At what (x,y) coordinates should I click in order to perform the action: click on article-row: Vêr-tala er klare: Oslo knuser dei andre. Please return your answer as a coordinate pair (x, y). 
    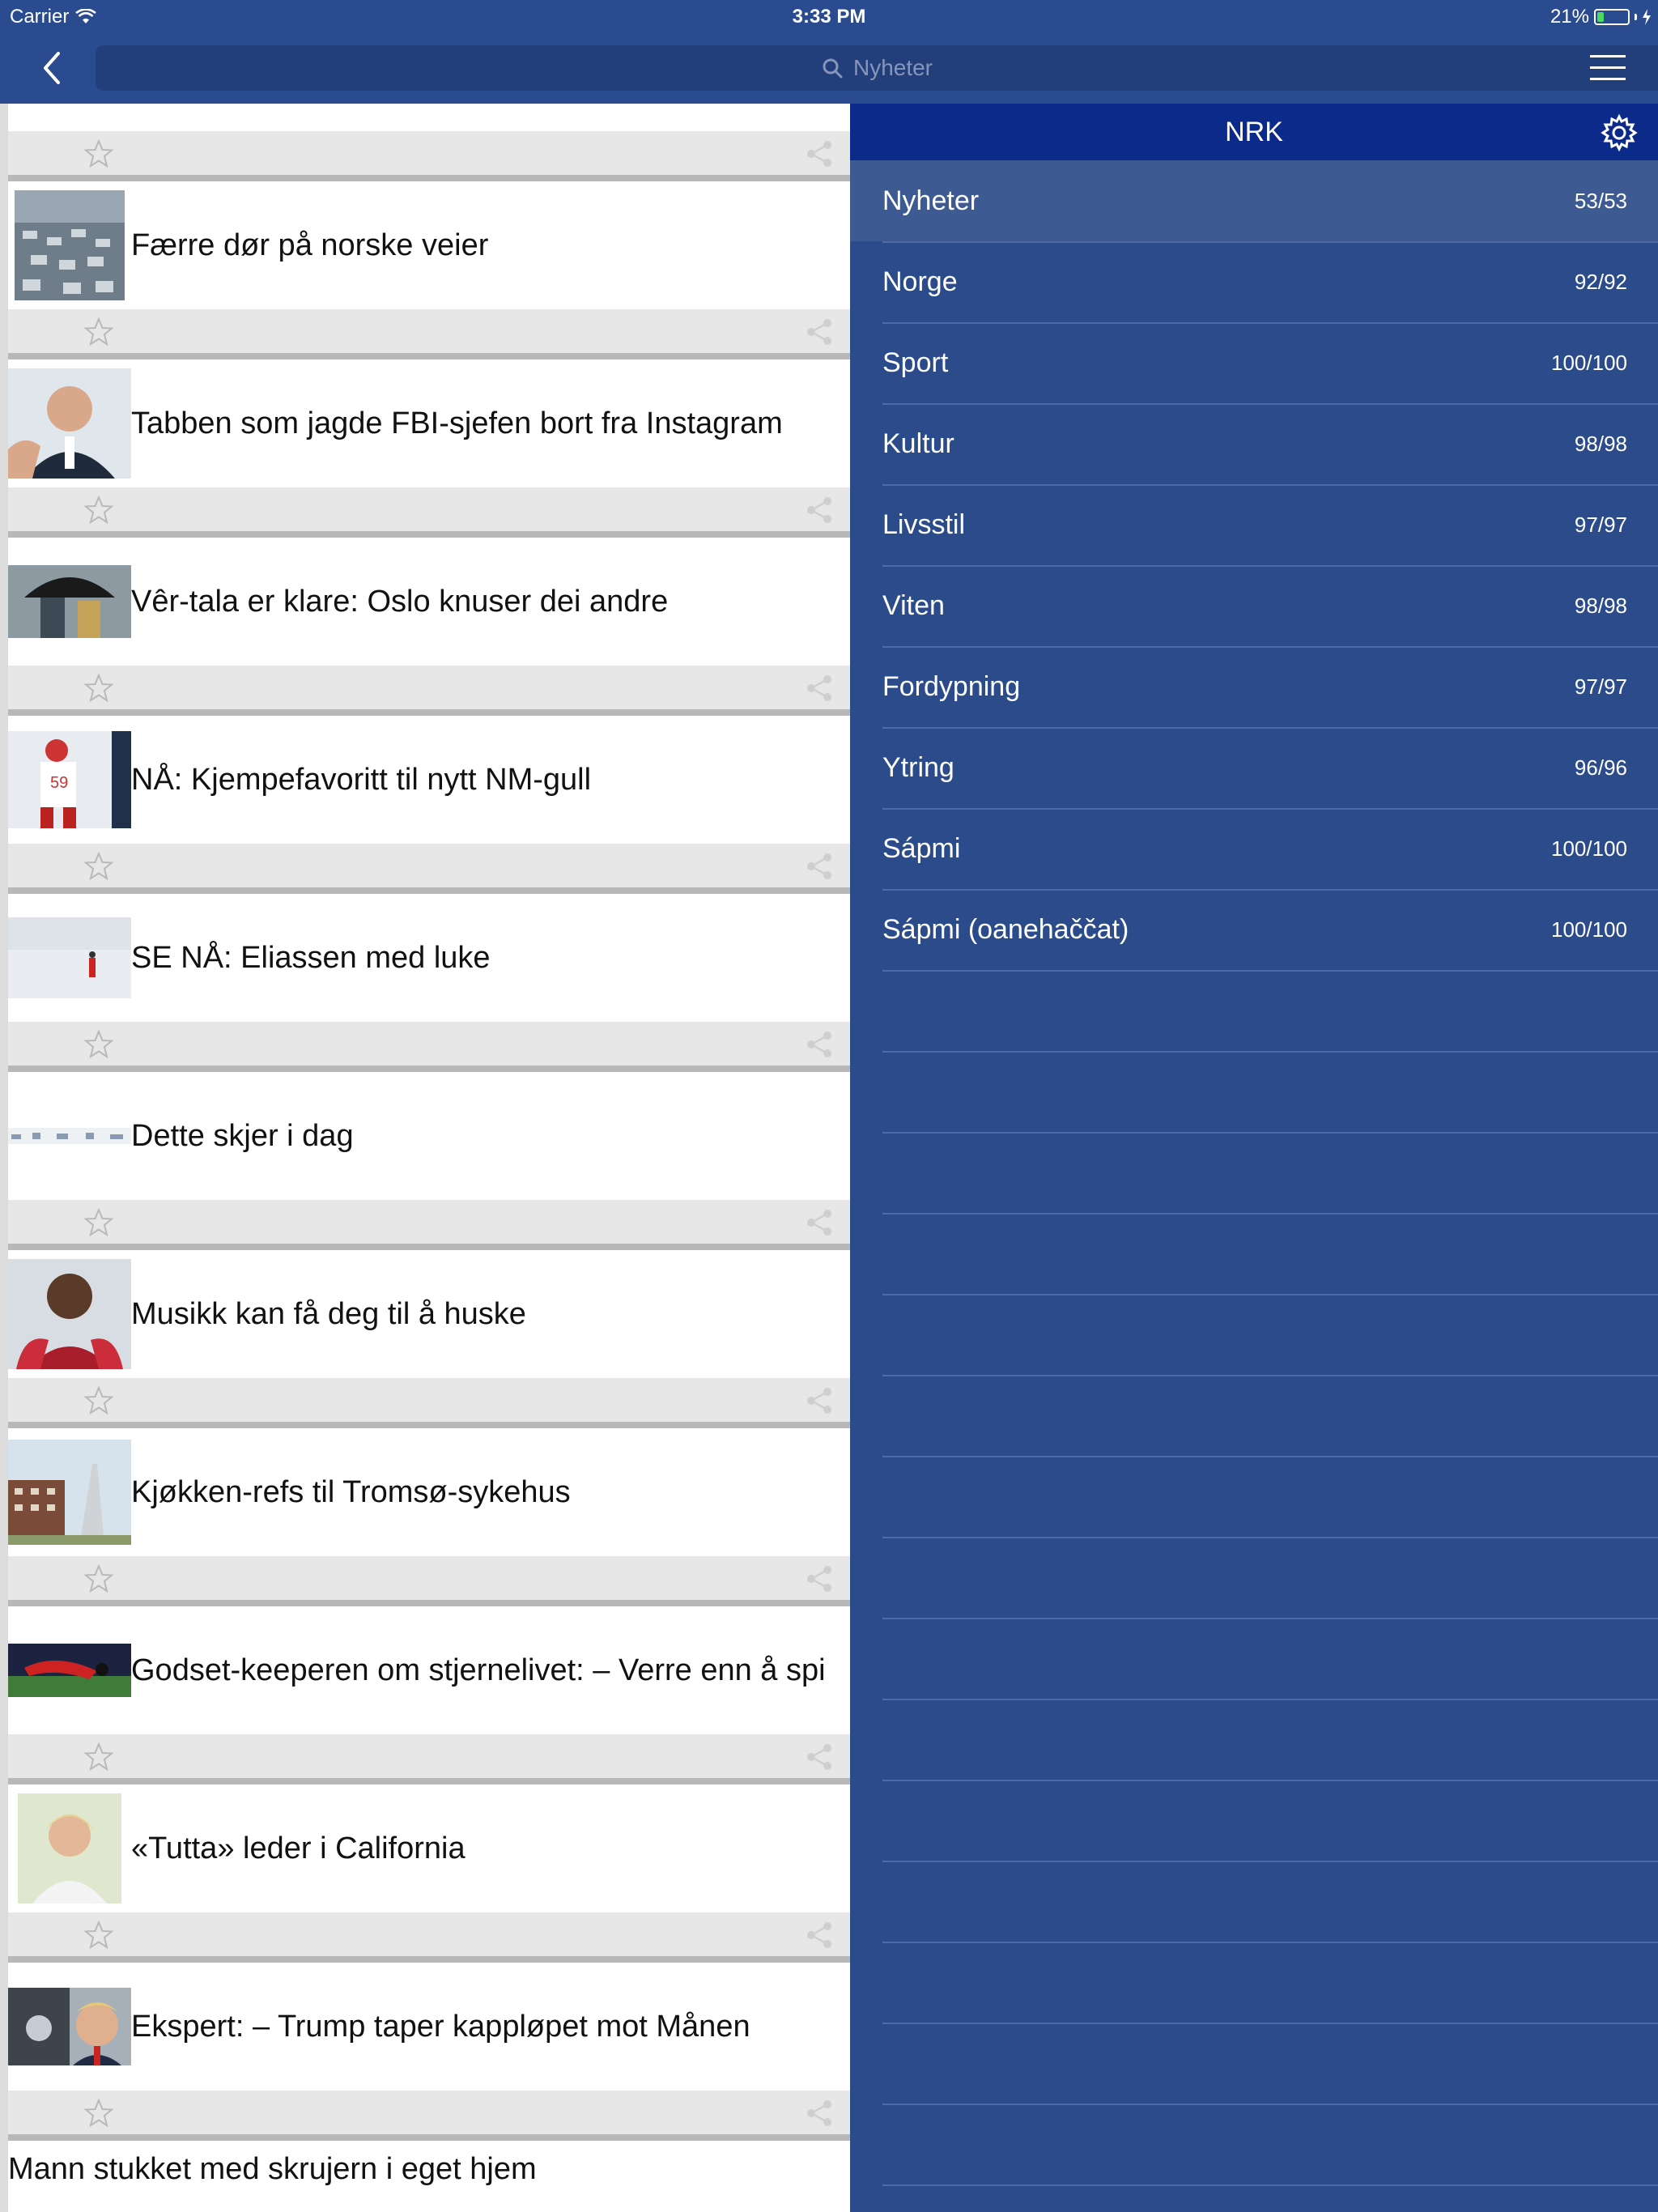
    Looking at the image, I should click on (429, 602).